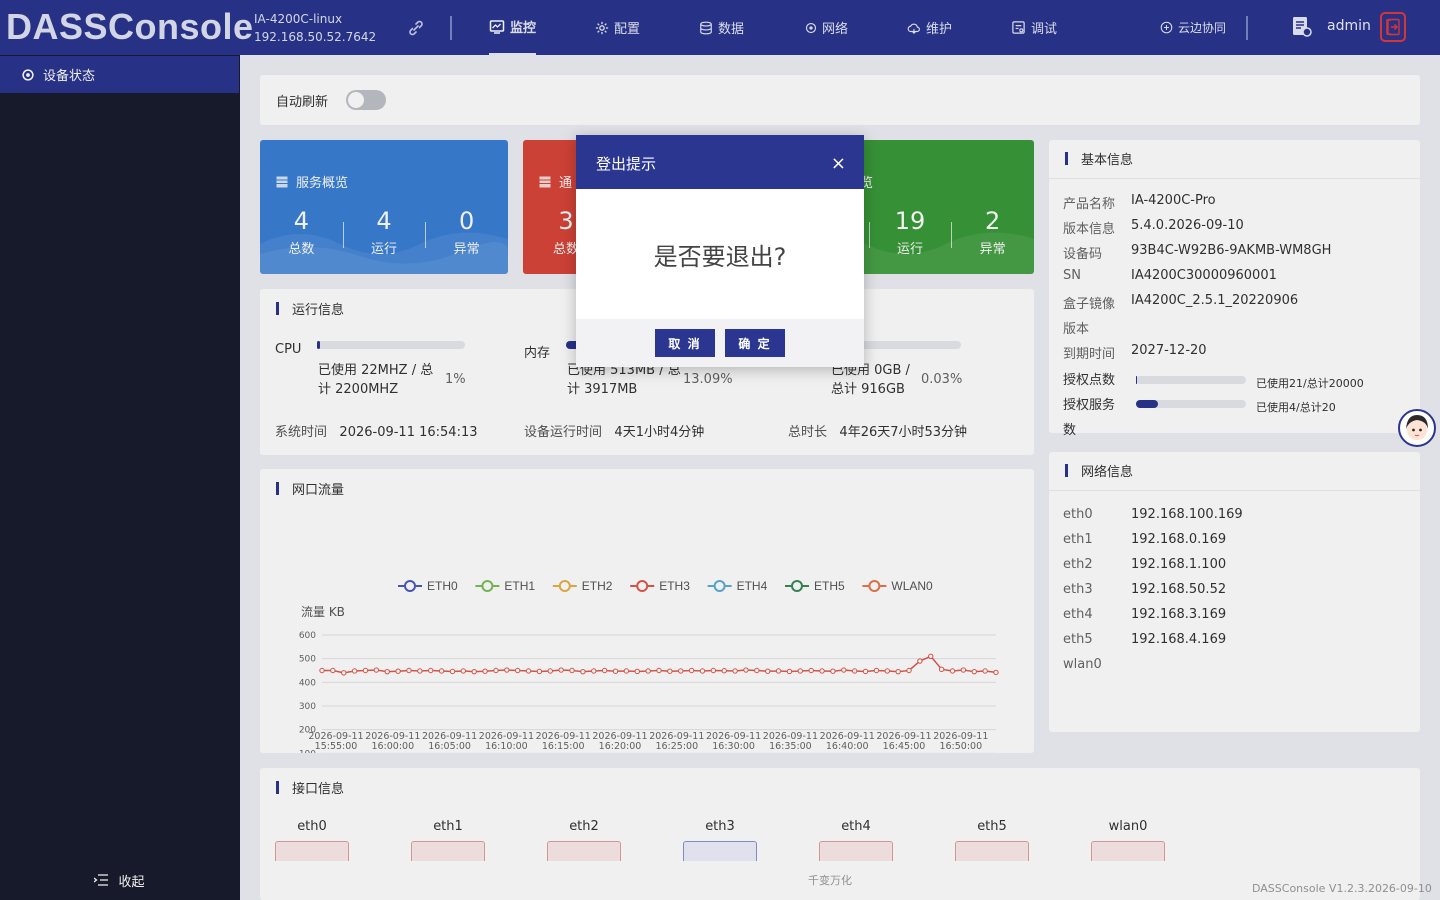 Image resolution: width=1440 pixels, height=900 pixels. I want to click on cancel-button: 取 消, so click(685, 343).